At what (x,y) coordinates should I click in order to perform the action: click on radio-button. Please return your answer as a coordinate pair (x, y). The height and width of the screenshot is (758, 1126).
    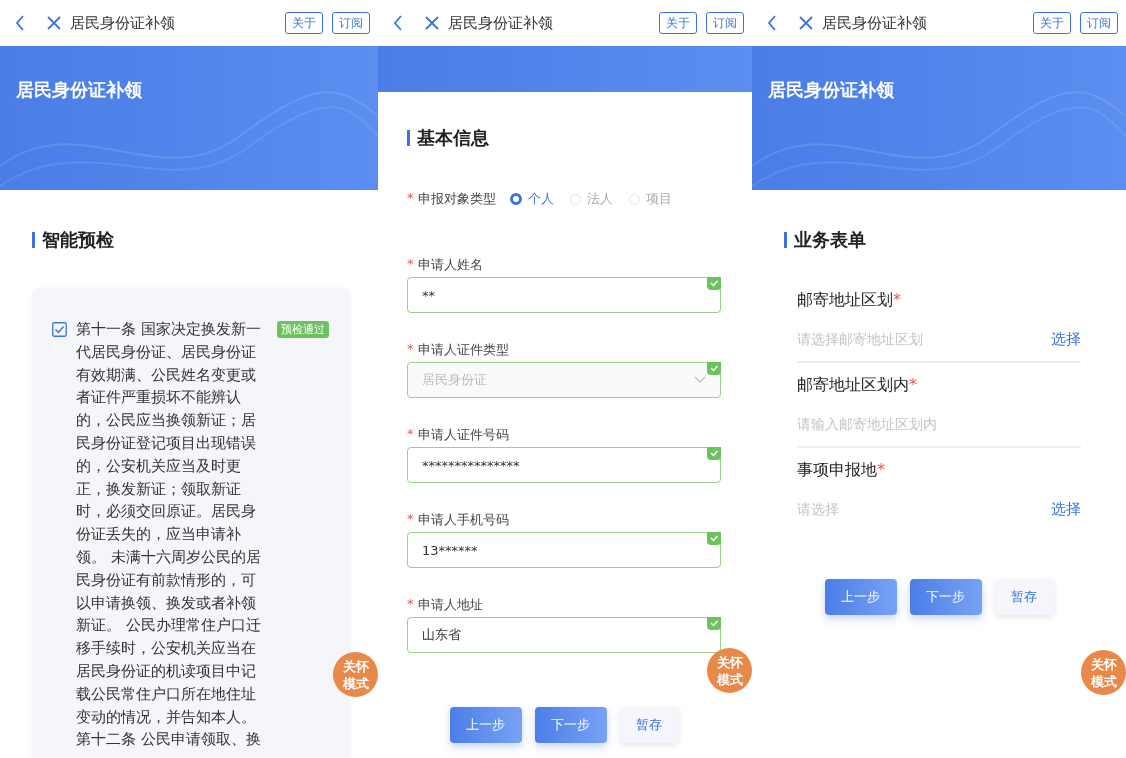
    Looking at the image, I should click on (515, 199).